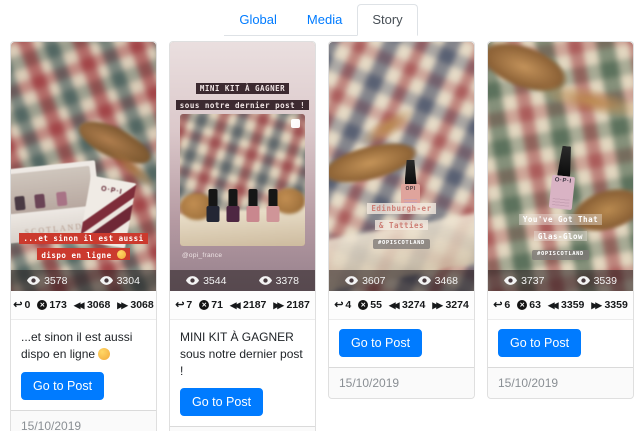 Image resolution: width=642 pixels, height=431 pixels. What do you see at coordinates (83, 244) in the screenshot?
I see `story-overlay-text: ...et sinon il est aussi dispo en ligne` at bounding box center [83, 244].